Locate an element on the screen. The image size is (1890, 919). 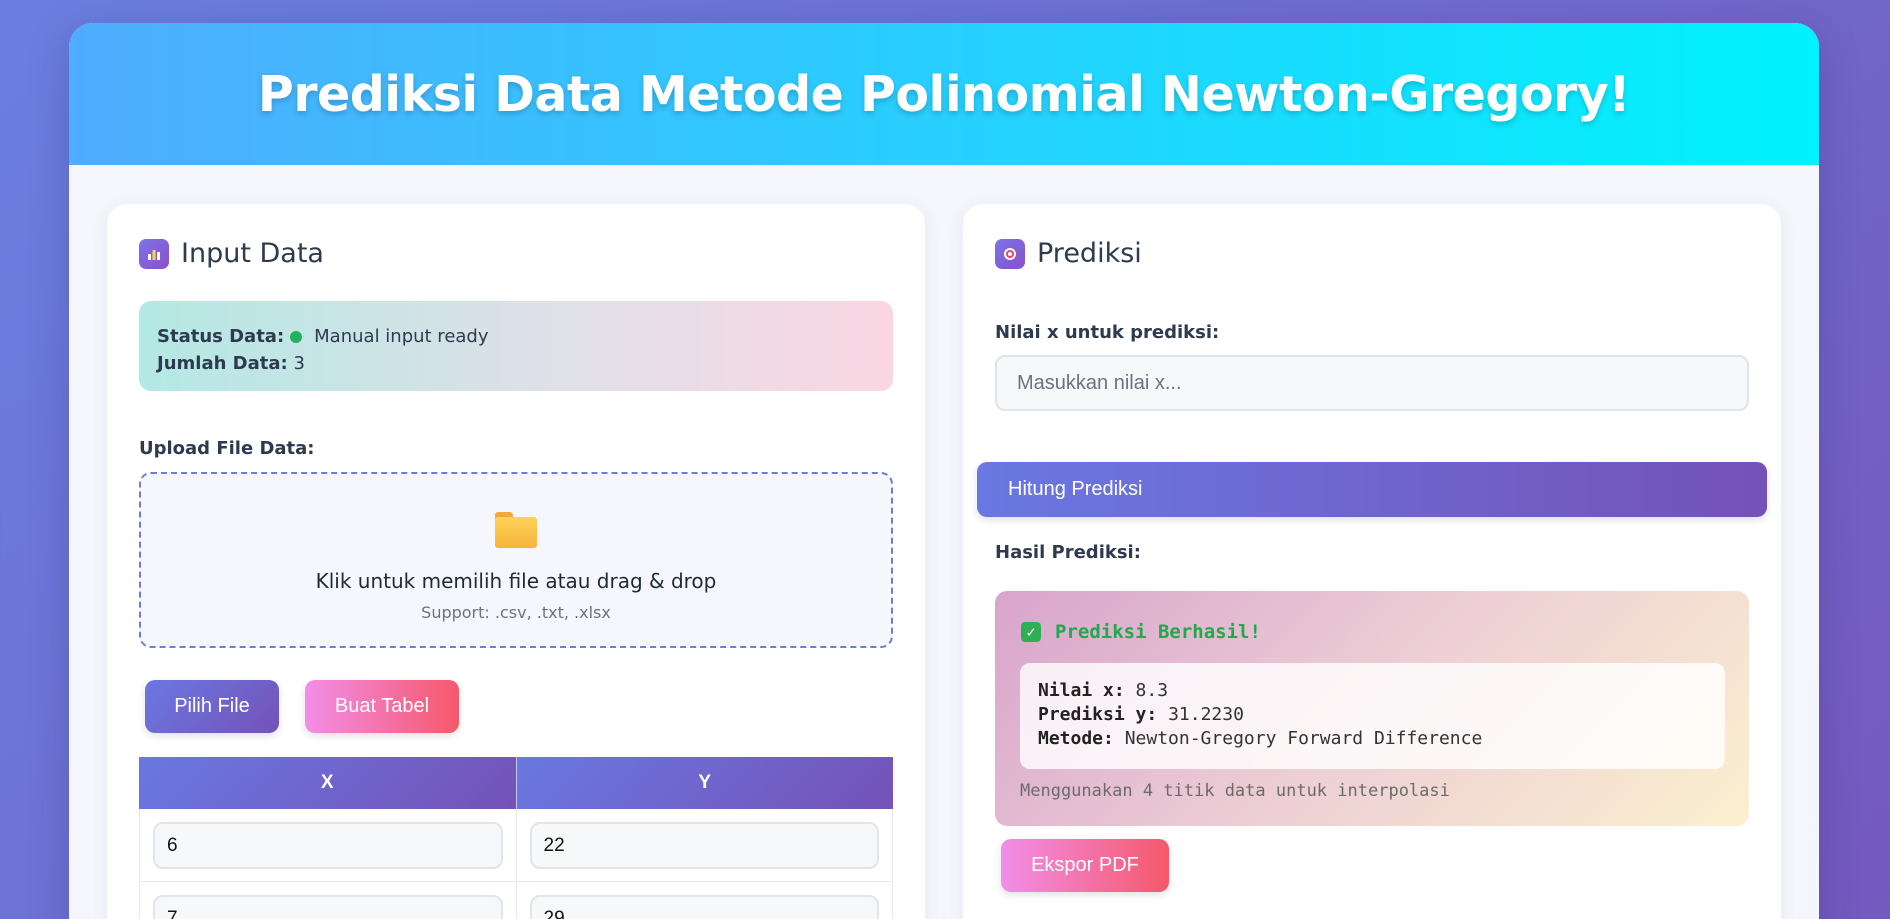
column-header-y: Y is located at coordinates (704, 783).